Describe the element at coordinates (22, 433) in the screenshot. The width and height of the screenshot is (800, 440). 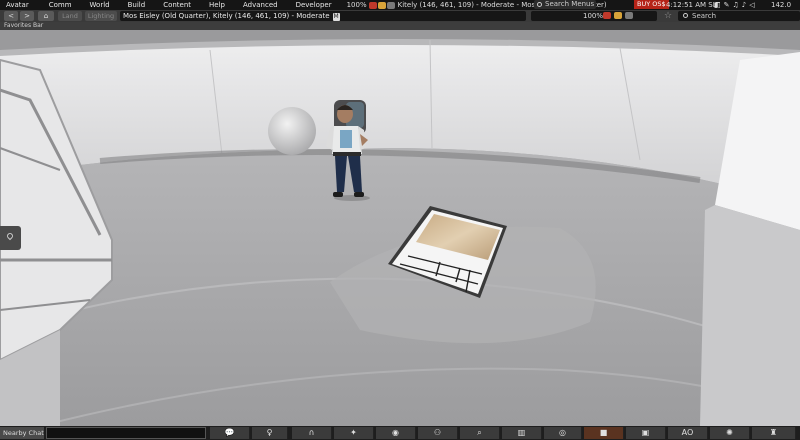
I see `nearby-chat-button: Nearby Chat` at that location.